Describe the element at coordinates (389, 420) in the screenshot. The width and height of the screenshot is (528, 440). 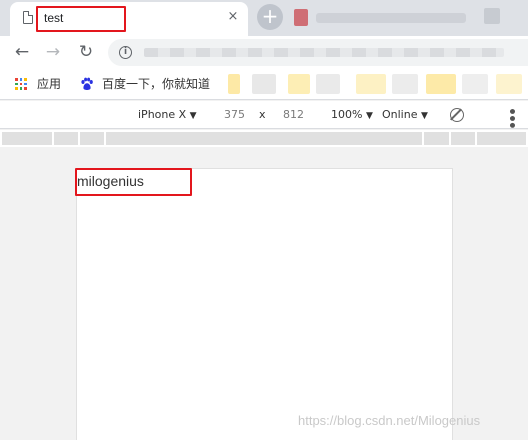
I see `watermark: https://blog.csdn.net/Milogenius` at that location.